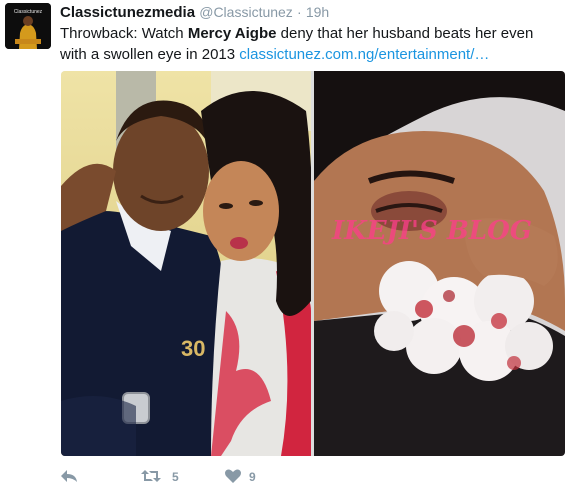 This screenshot has height=489, width=566. What do you see at coordinates (28, 12) in the screenshot?
I see `avatar-text: Classictunez` at bounding box center [28, 12].